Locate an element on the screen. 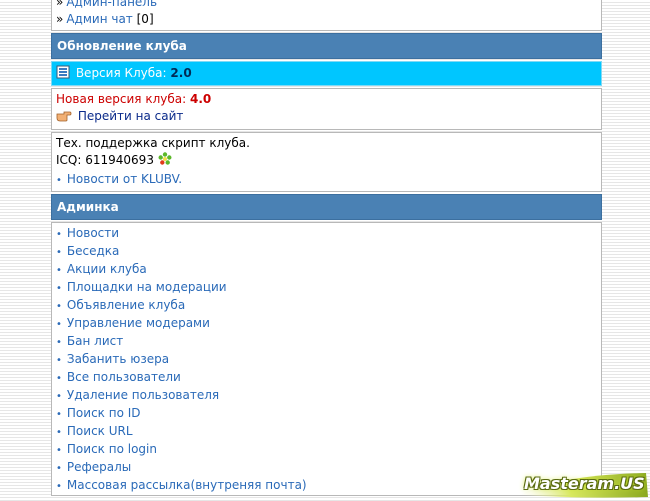 The width and height of the screenshot is (650, 501). admin-menu-item: • Акции клуба is located at coordinates (326, 270).